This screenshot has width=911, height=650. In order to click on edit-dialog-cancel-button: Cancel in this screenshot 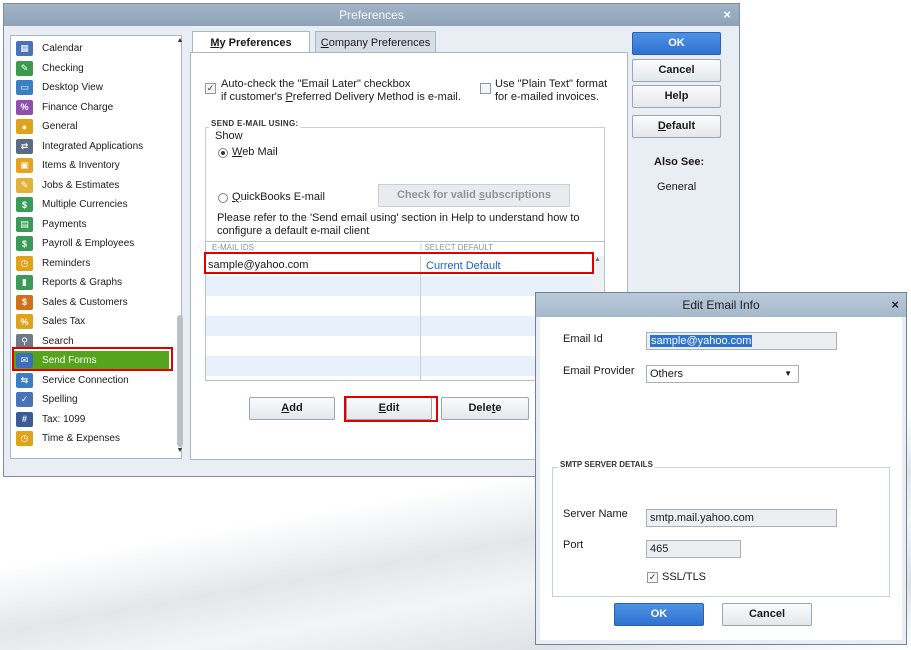, I will do `click(767, 614)`.